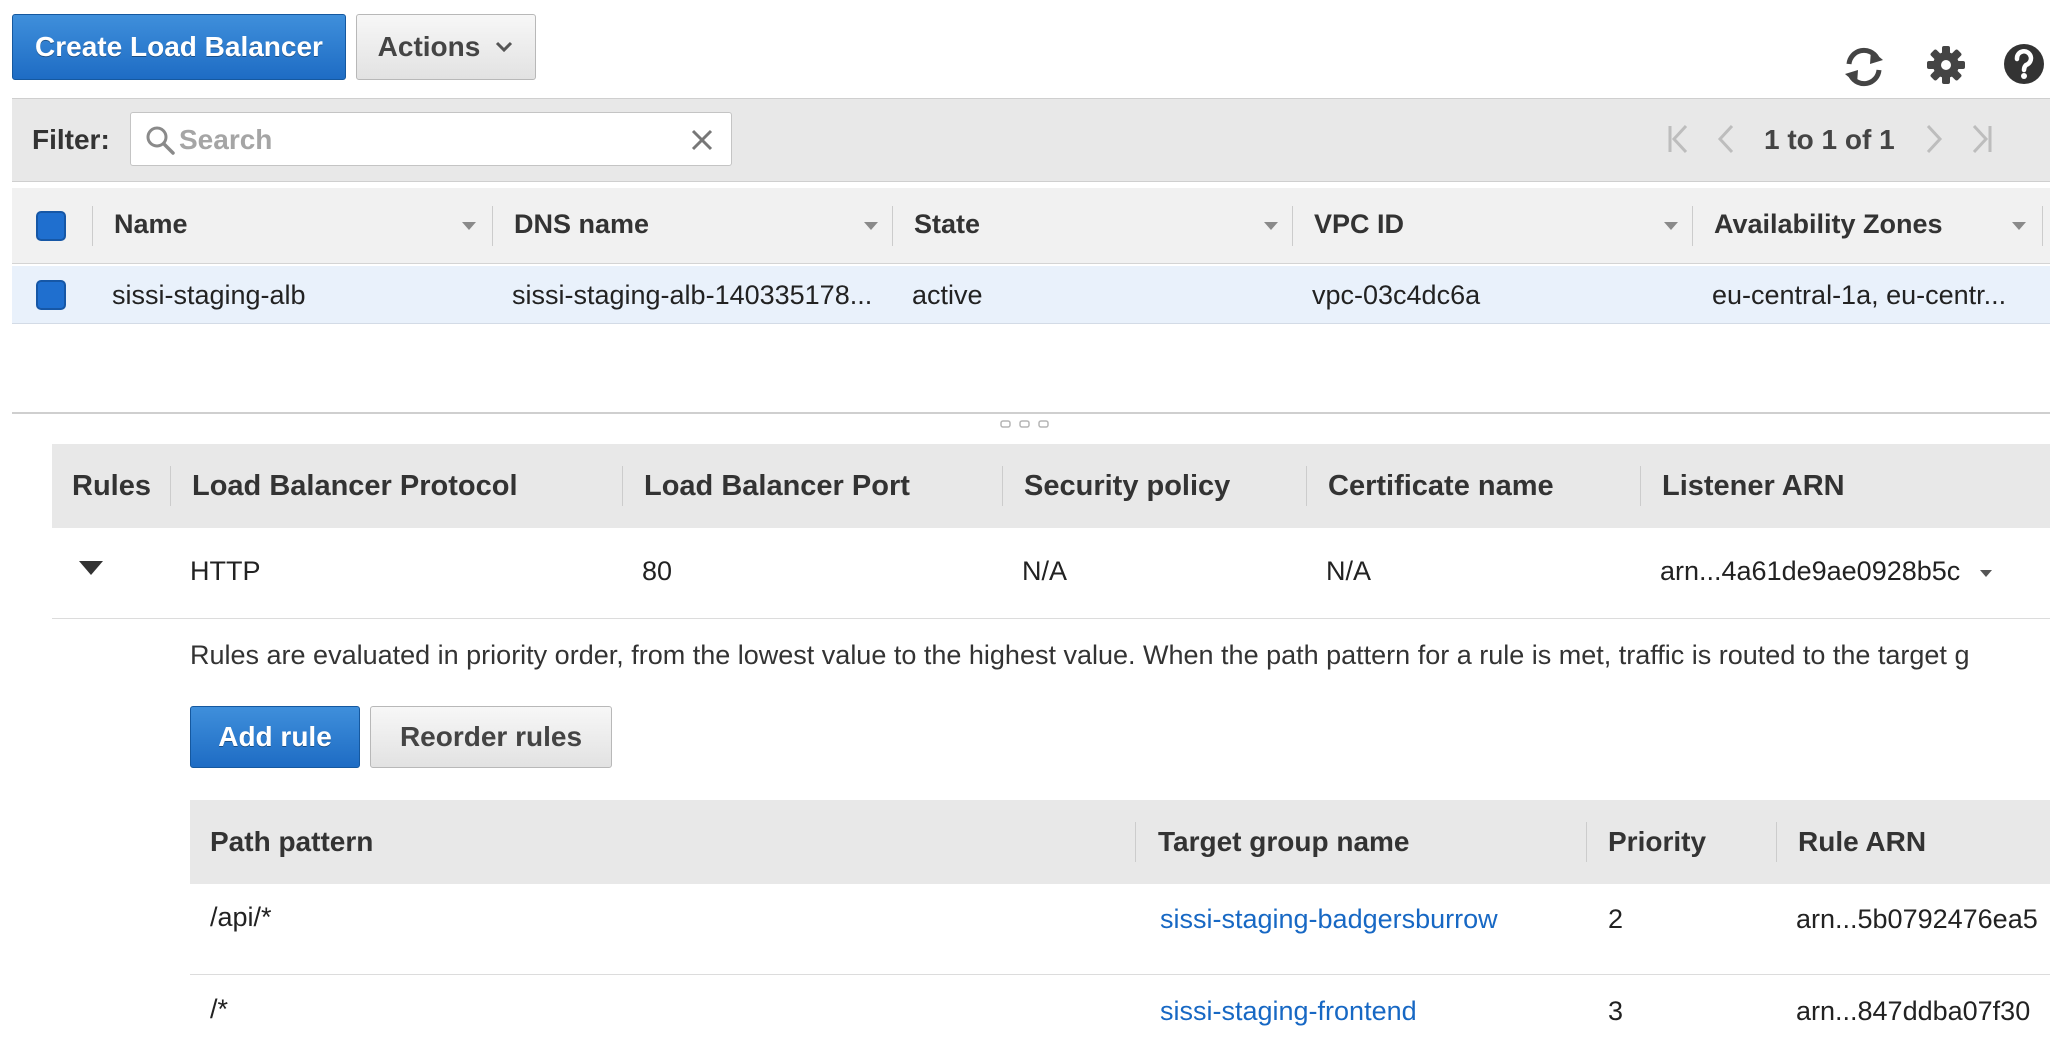 This screenshot has width=2050, height=1060. What do you see at coordinates (355, 486) in the screenshot?
I see `column-header-protocol: Load Balancer Protocol` at bounding box center [355, 486].